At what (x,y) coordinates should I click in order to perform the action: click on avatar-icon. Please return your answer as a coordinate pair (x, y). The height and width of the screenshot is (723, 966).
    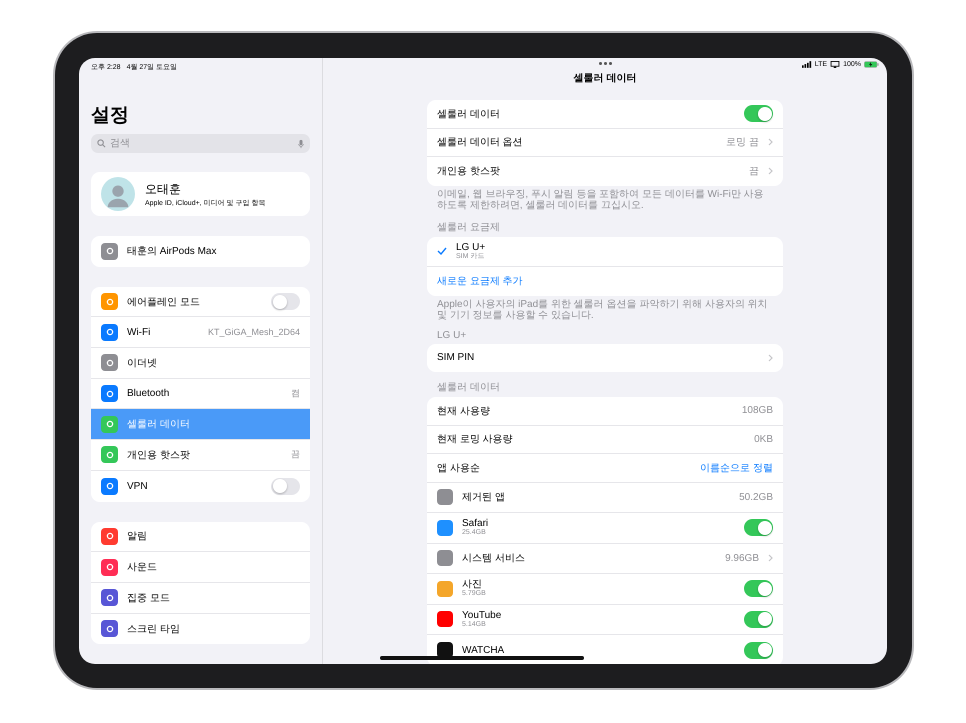
    Looking at the image, I should click on (118, 194).